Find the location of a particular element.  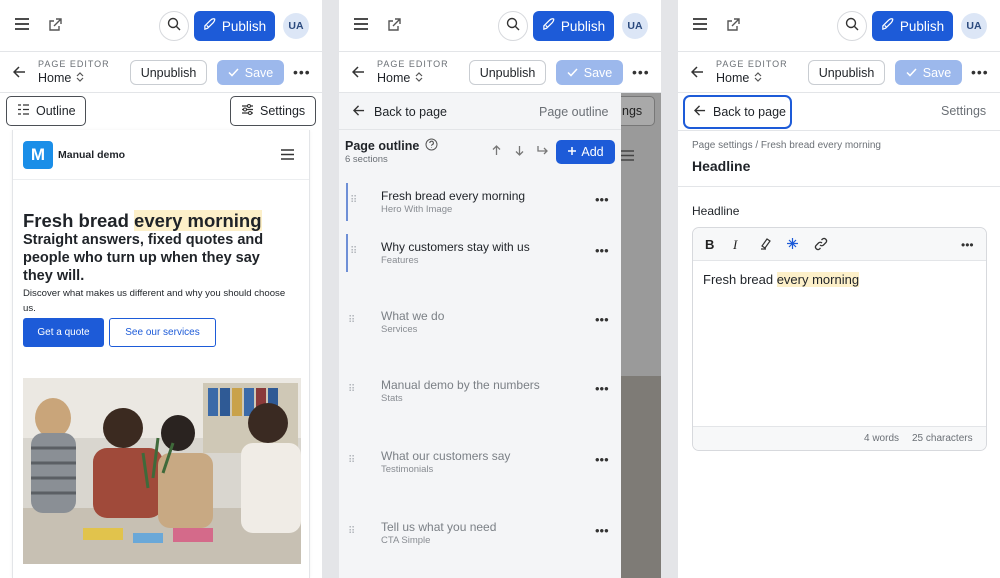

settings-tab: Settings is located at coordinates (273, 111).